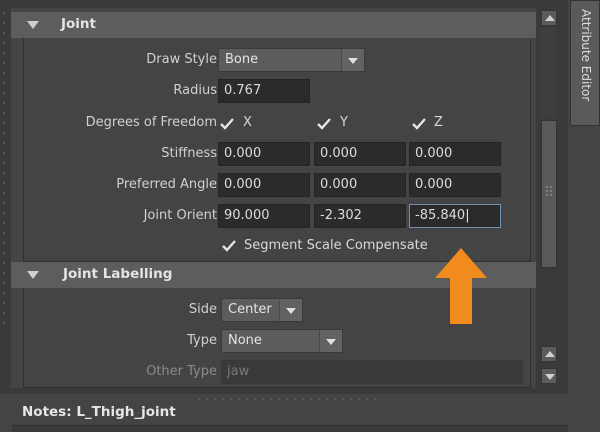 Image resolution: width=600 pixels, height=432 pixels. What do you see at coordinates (455, 185) in the screenshot?
I see `preferred-angle-z-field: 0.000` at bounding box center [455, 185].